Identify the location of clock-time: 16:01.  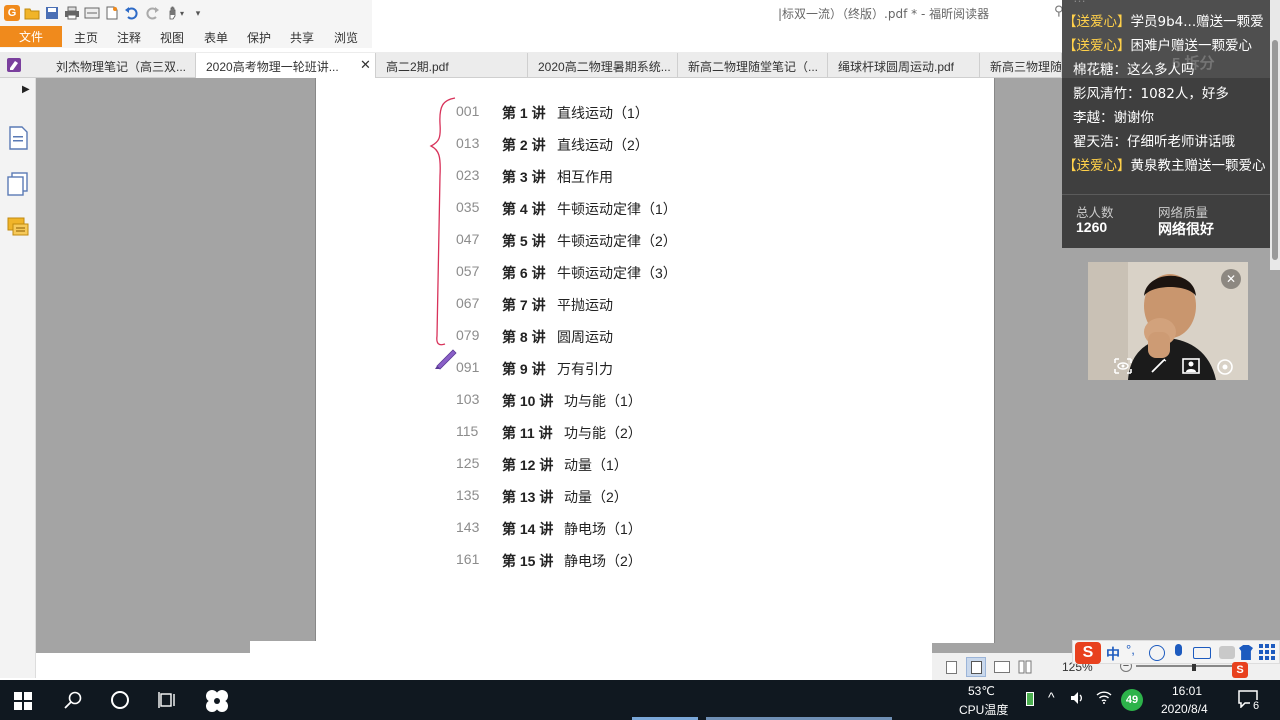
(1187, 691).